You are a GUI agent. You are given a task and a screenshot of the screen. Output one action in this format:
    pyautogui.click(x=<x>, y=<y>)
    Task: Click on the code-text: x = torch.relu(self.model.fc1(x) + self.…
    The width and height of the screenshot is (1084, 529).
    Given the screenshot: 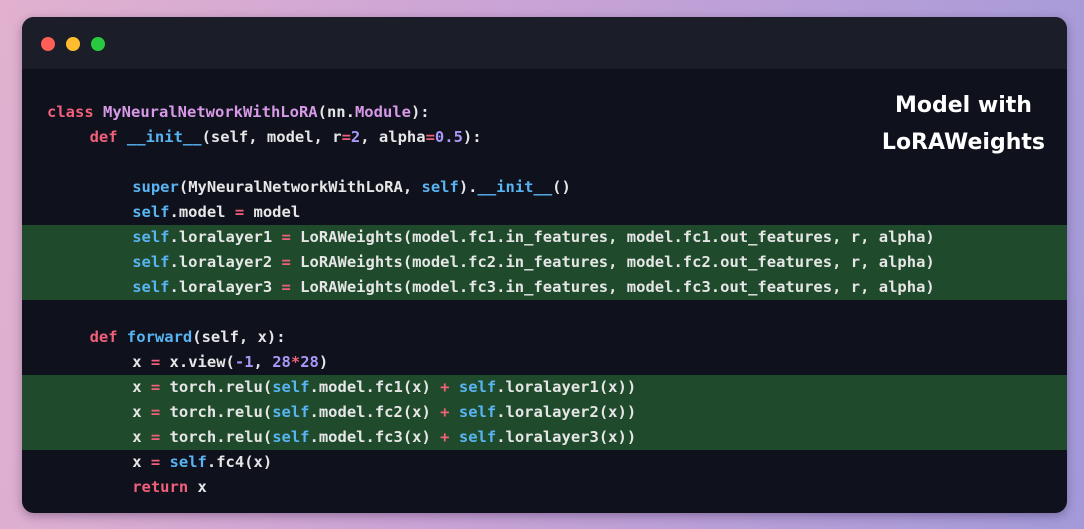 What is the action you would take?
    pyautogui.click(x=384, y=387)
    